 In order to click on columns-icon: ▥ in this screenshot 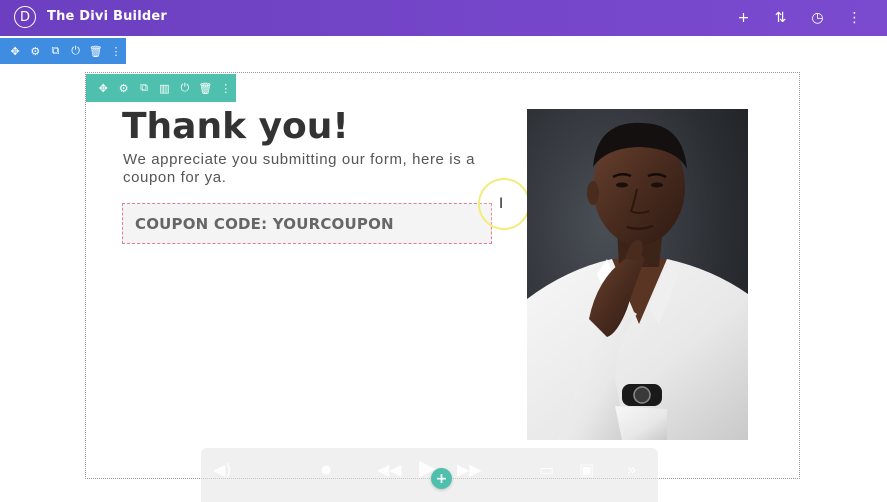, I will do `click(164, 88)`.